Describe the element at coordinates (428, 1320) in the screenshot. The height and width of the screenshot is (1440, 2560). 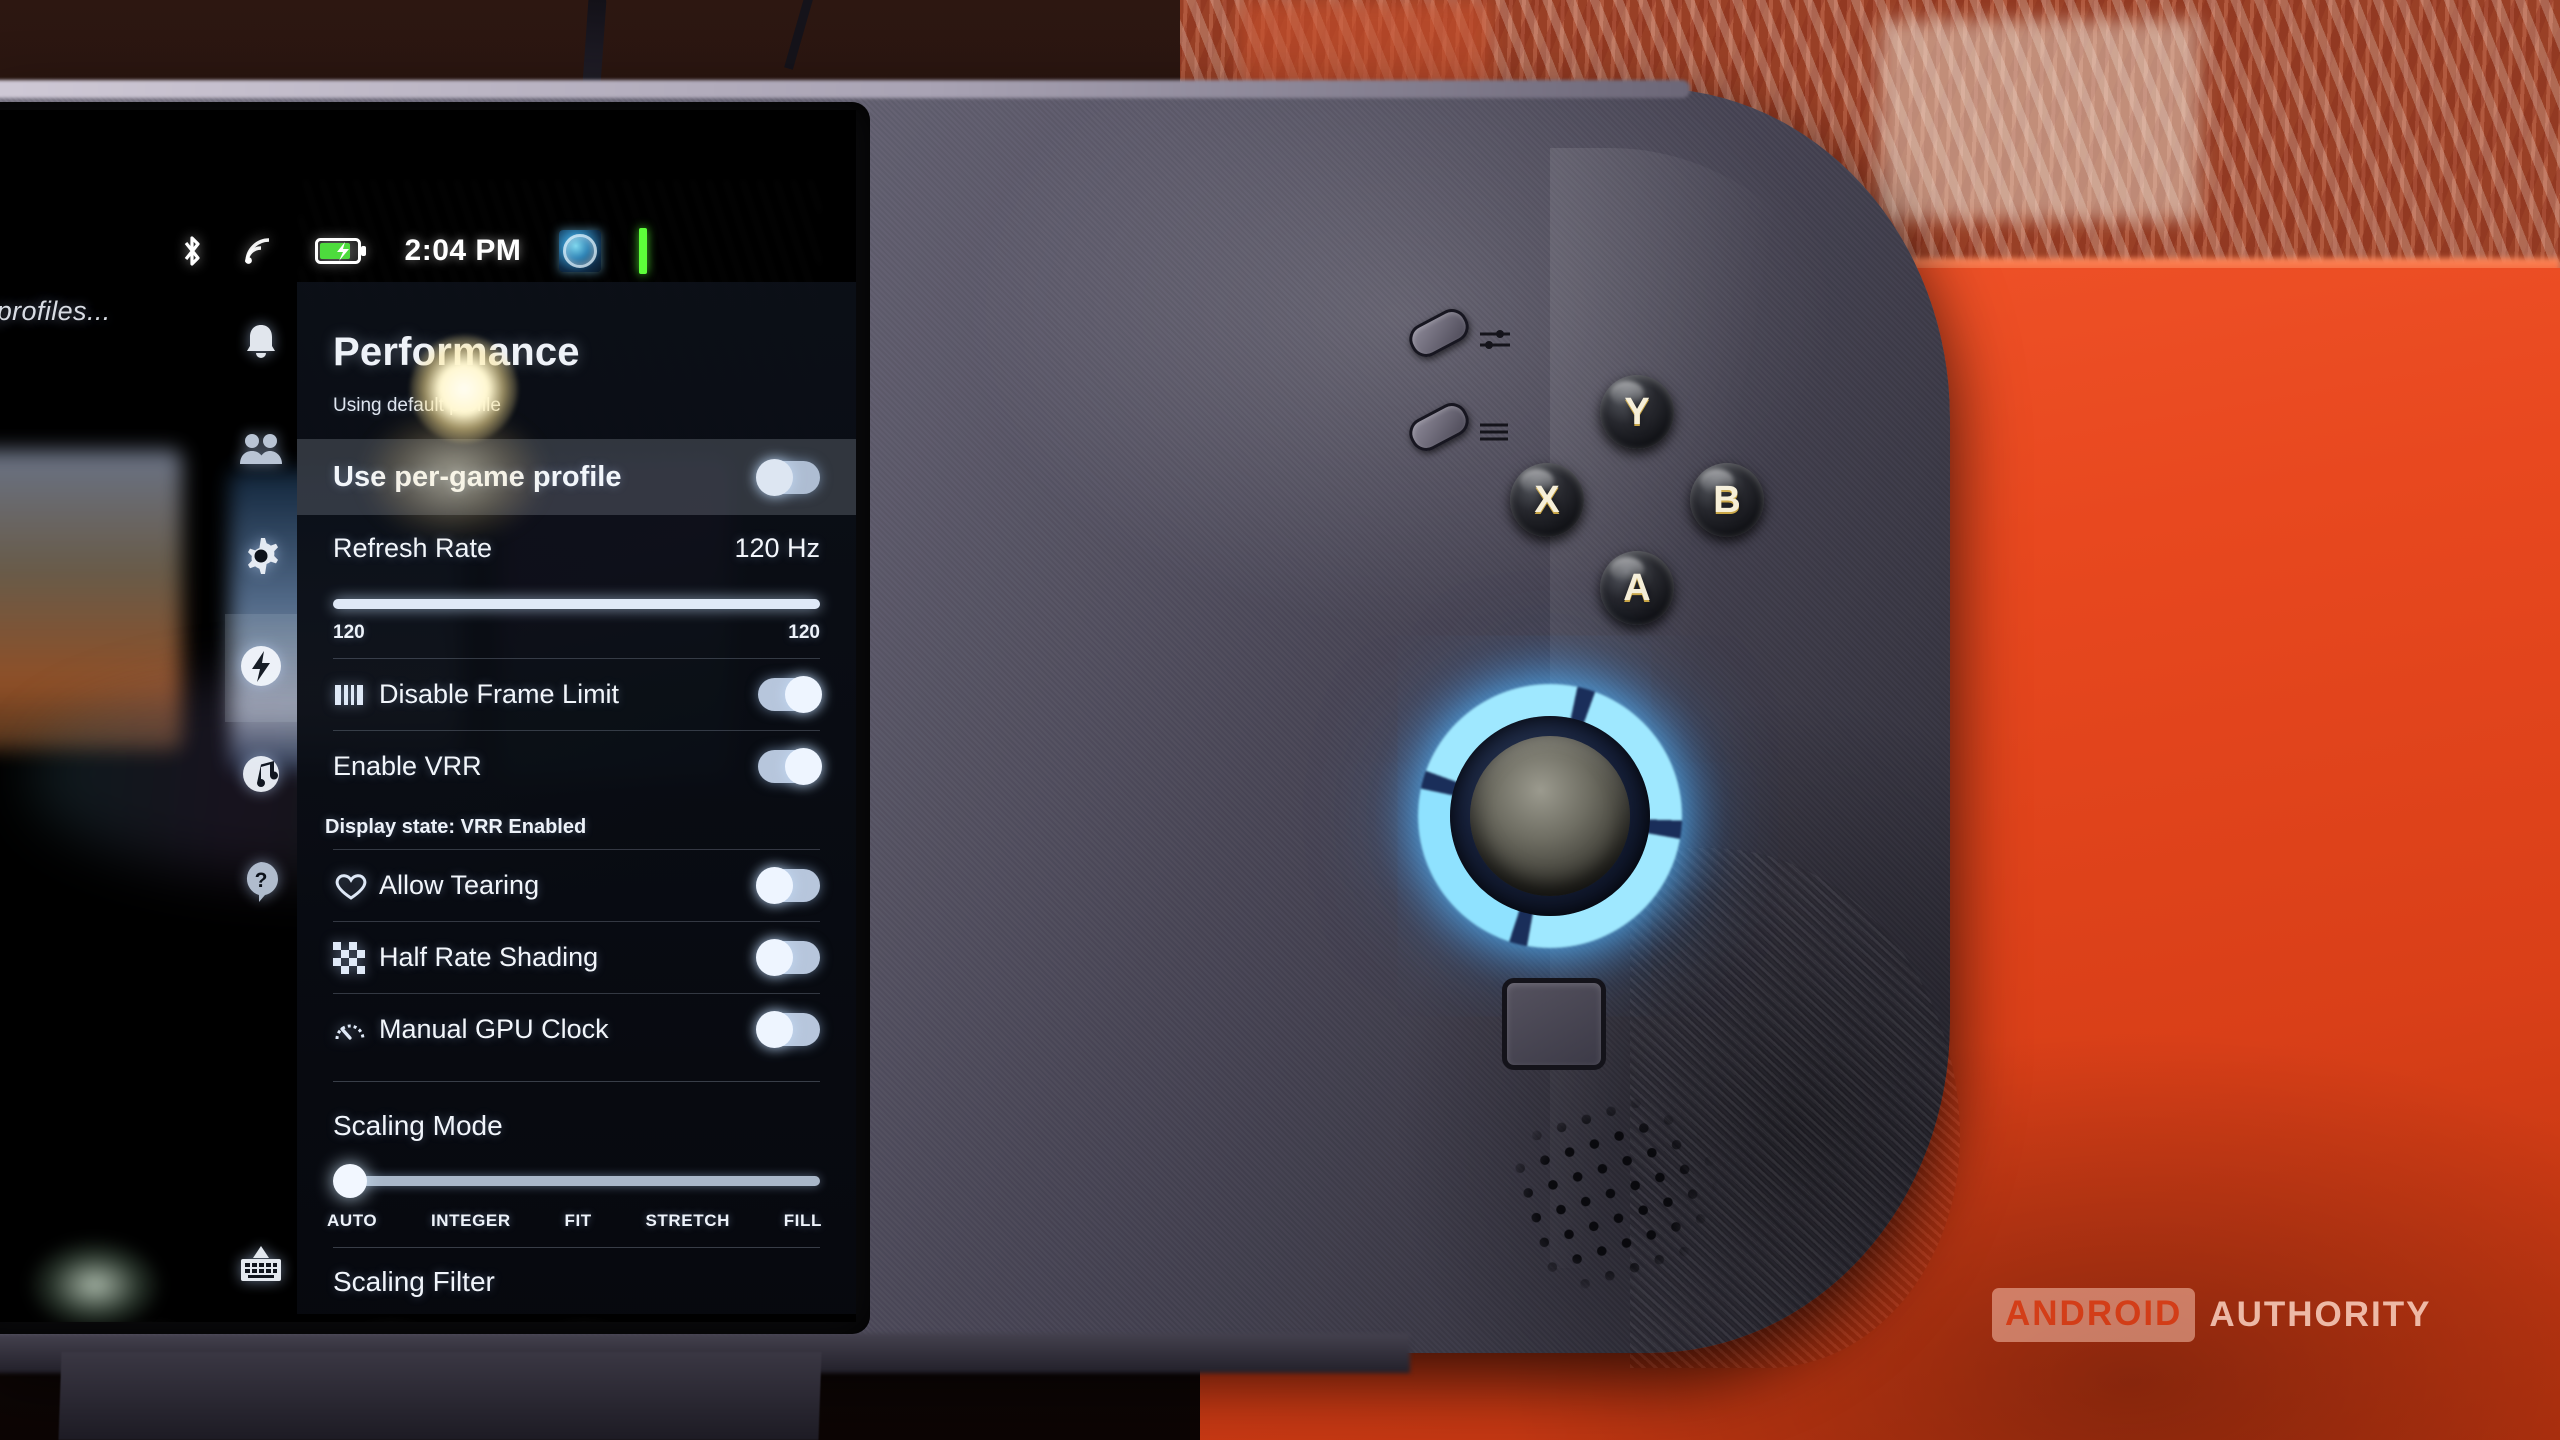
I see `footer-hint-bar: Y MORE INFO A SELECT B BACK` at that location.